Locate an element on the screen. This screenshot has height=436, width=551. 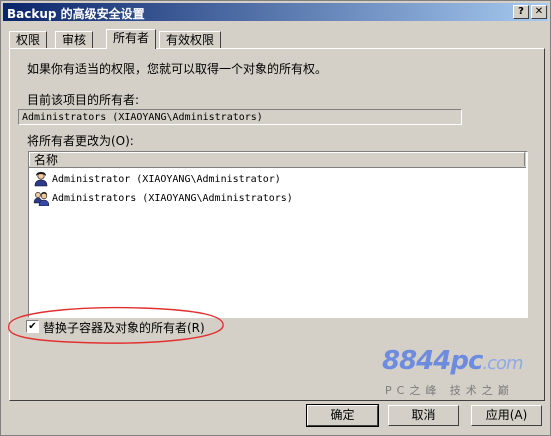
current-owner-field: Administrators (XIAOYANG\Administrators) is located at coordinates (240, 117).